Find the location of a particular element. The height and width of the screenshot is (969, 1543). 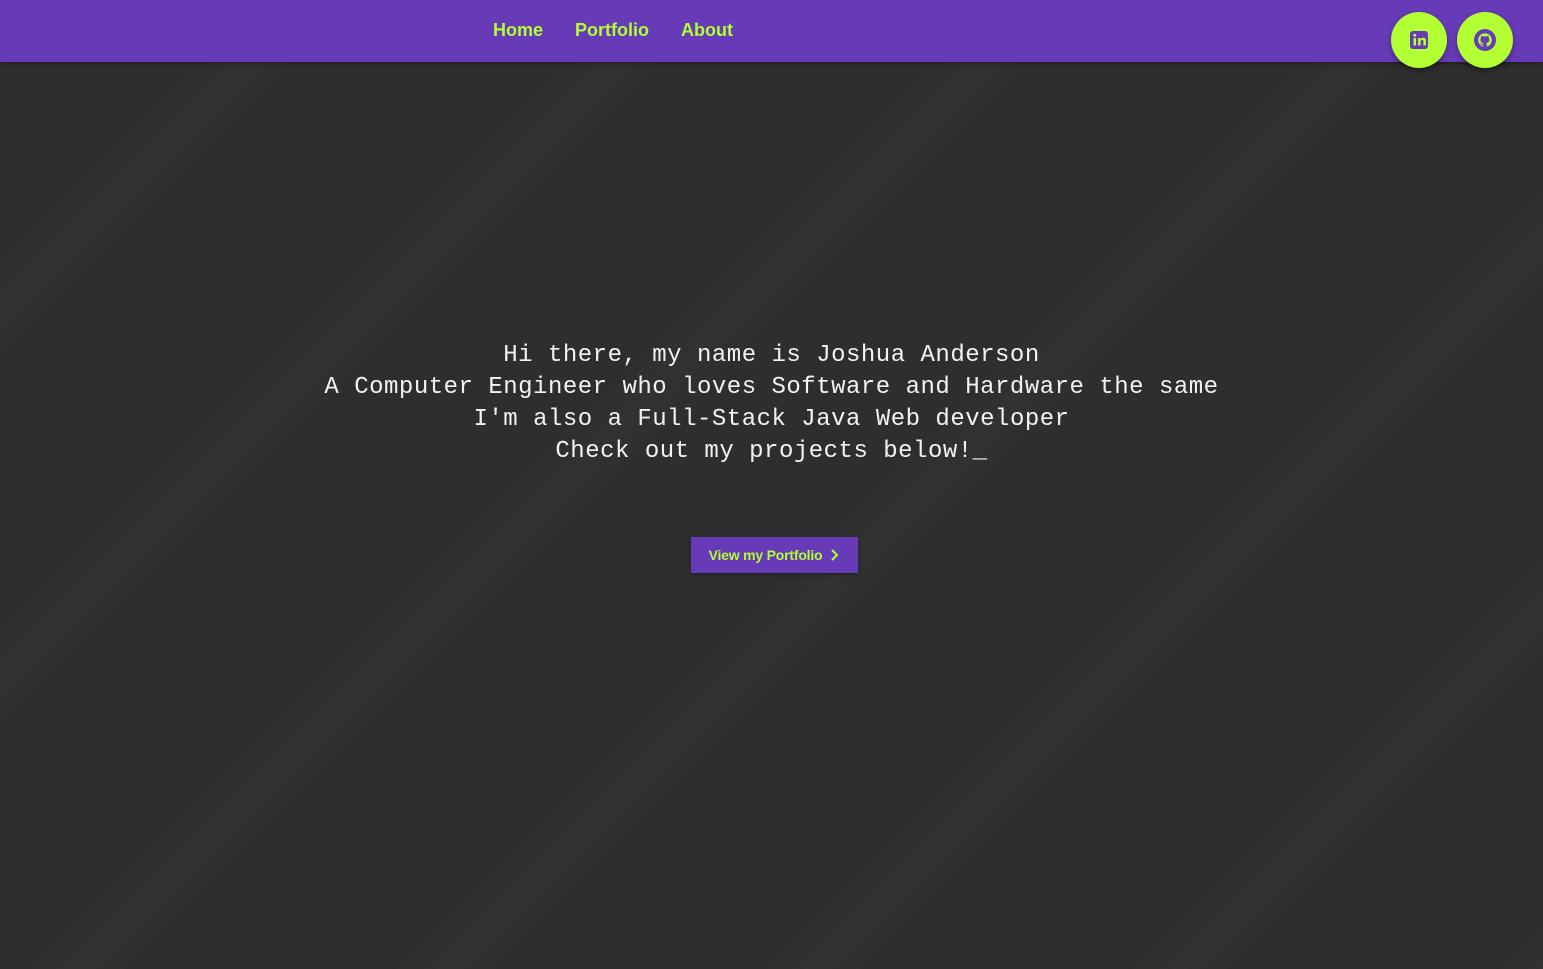

top-navbar: Home Portfolio About is located at coordinates (771, 31).